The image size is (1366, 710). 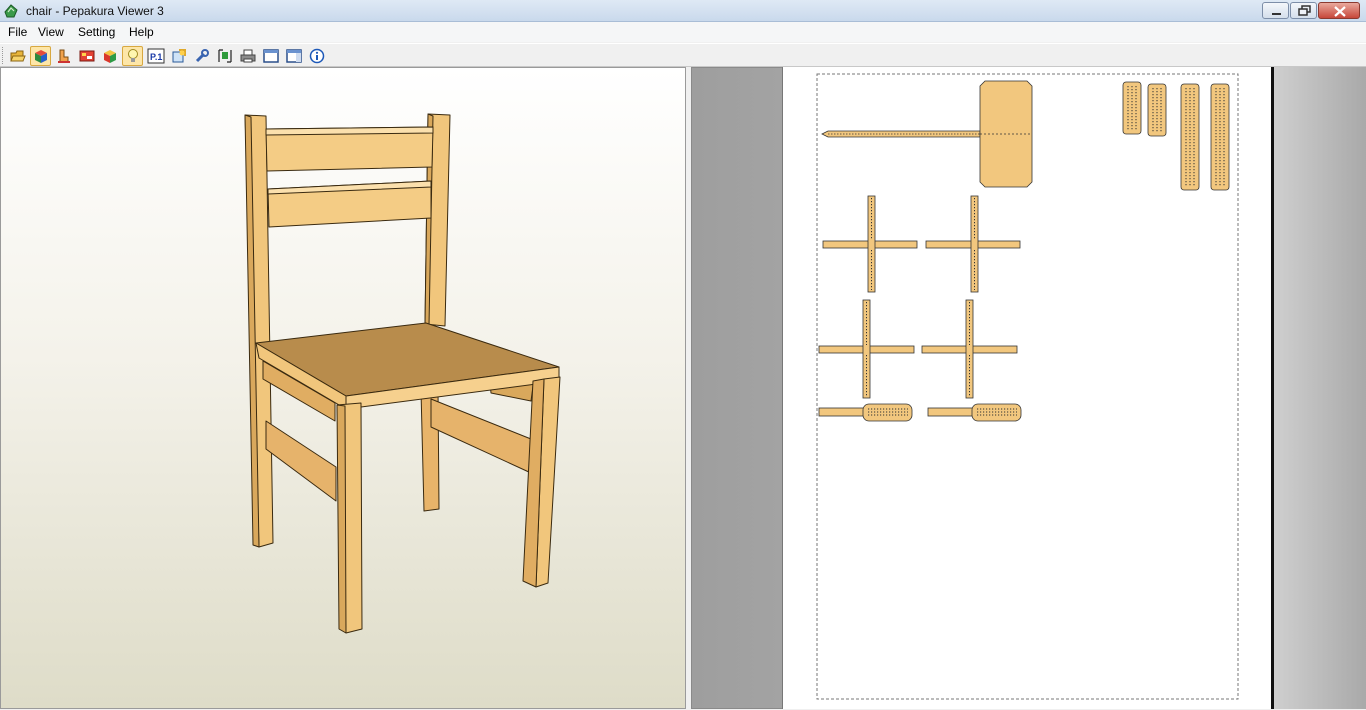 I want to click on select-icon, so click(x=224, y=56).